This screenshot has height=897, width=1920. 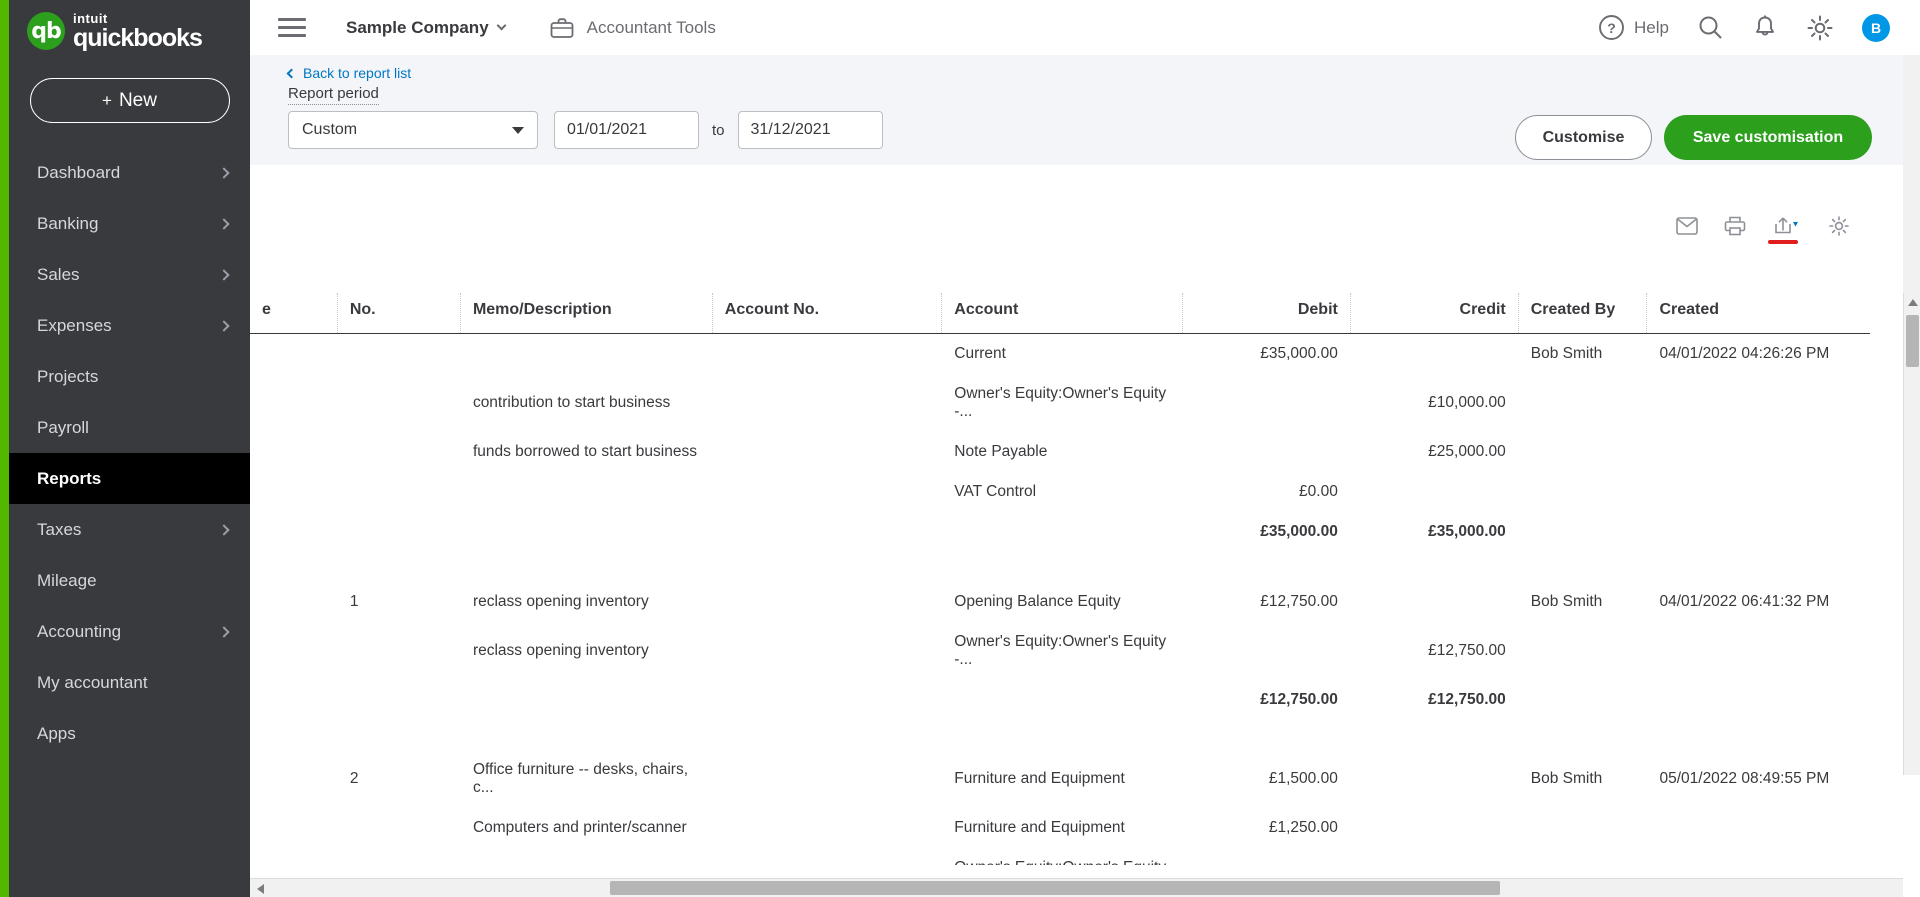 I want to click on horizontal-scrollbar, so click(x=1076, y=887).